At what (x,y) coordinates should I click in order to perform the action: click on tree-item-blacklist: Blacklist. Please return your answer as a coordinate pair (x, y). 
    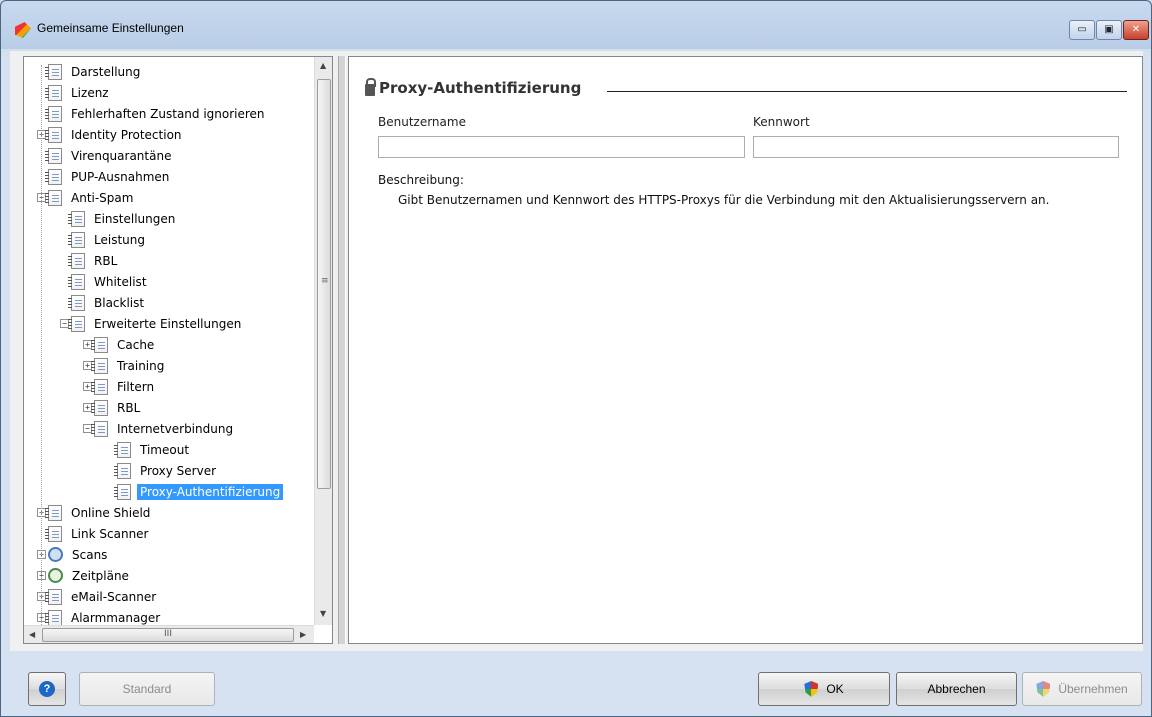
    Looking at the image, I should click on (103, 302).